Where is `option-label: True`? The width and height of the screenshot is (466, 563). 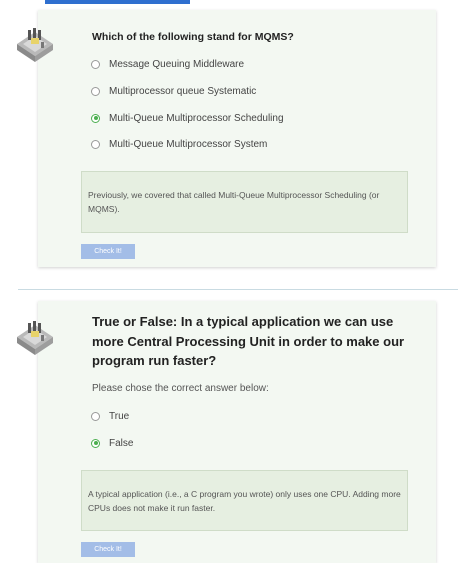
option-label: True is located at coordinates (119, 416).